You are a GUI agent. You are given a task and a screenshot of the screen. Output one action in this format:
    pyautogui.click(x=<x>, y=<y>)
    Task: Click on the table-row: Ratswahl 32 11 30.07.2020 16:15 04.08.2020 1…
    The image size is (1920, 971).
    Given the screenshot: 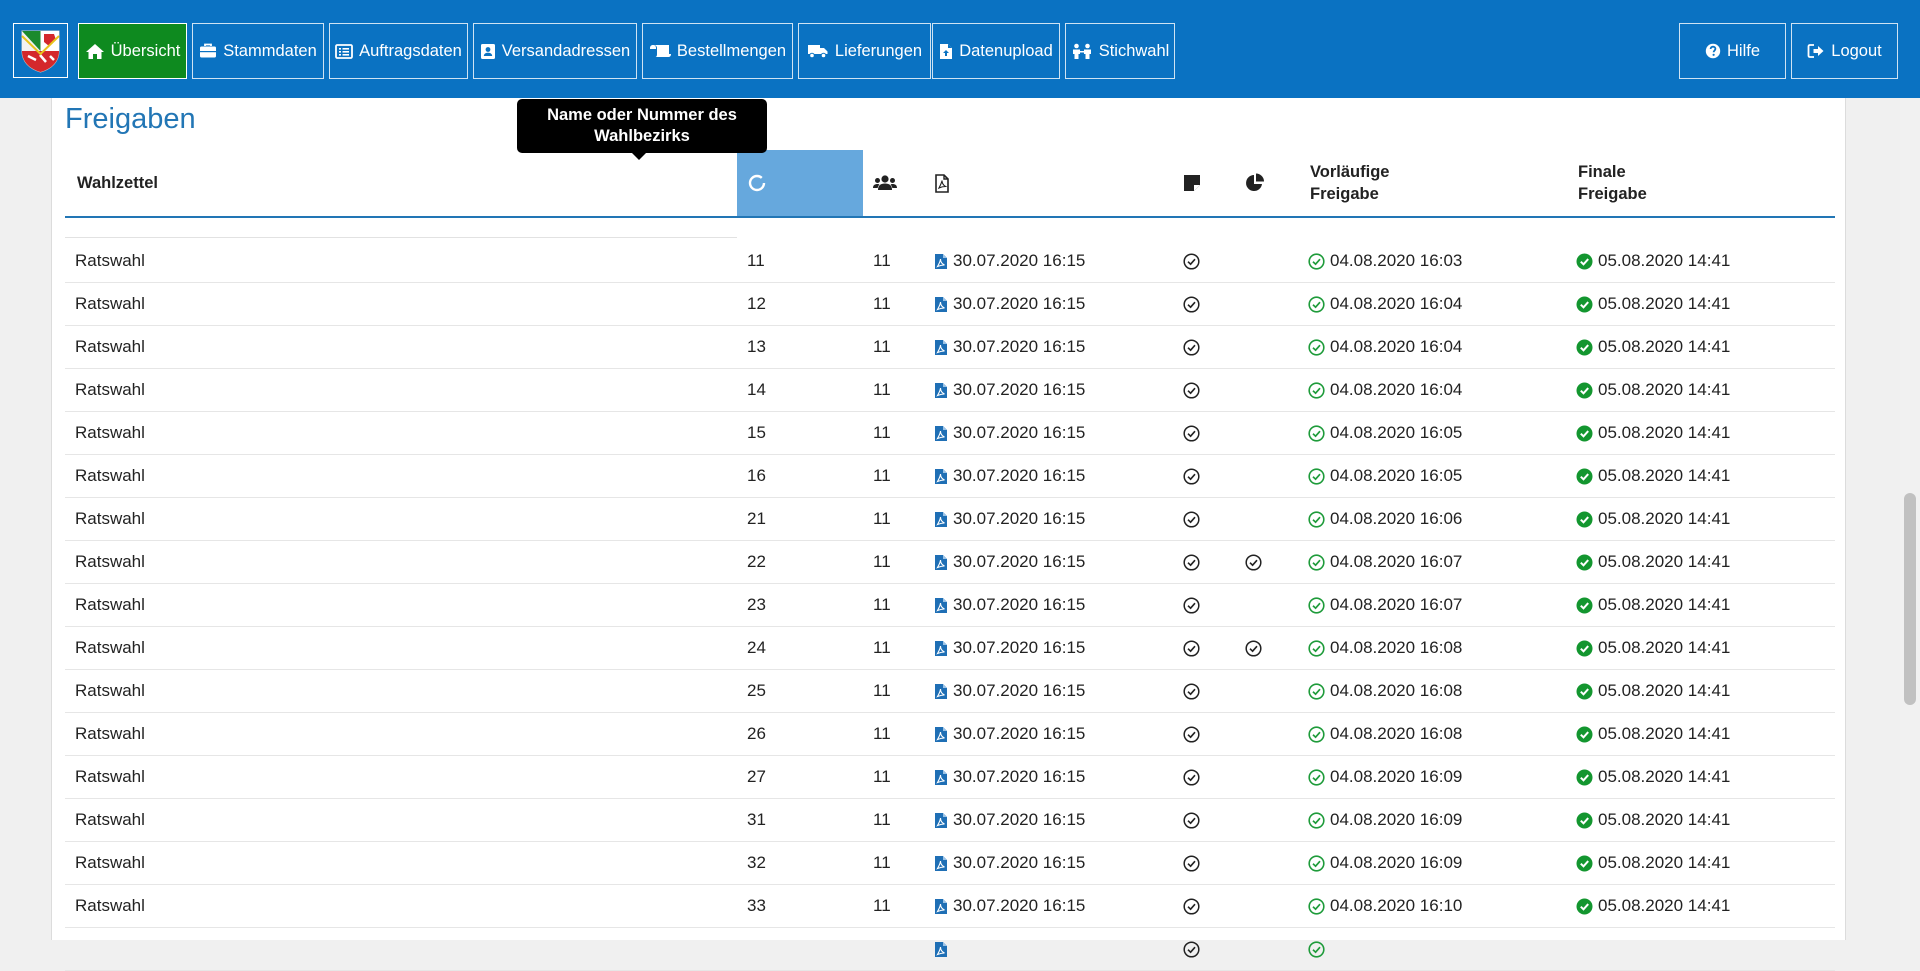 What is the action you would take?
    pyautogui.click(x=950, y=863)
    